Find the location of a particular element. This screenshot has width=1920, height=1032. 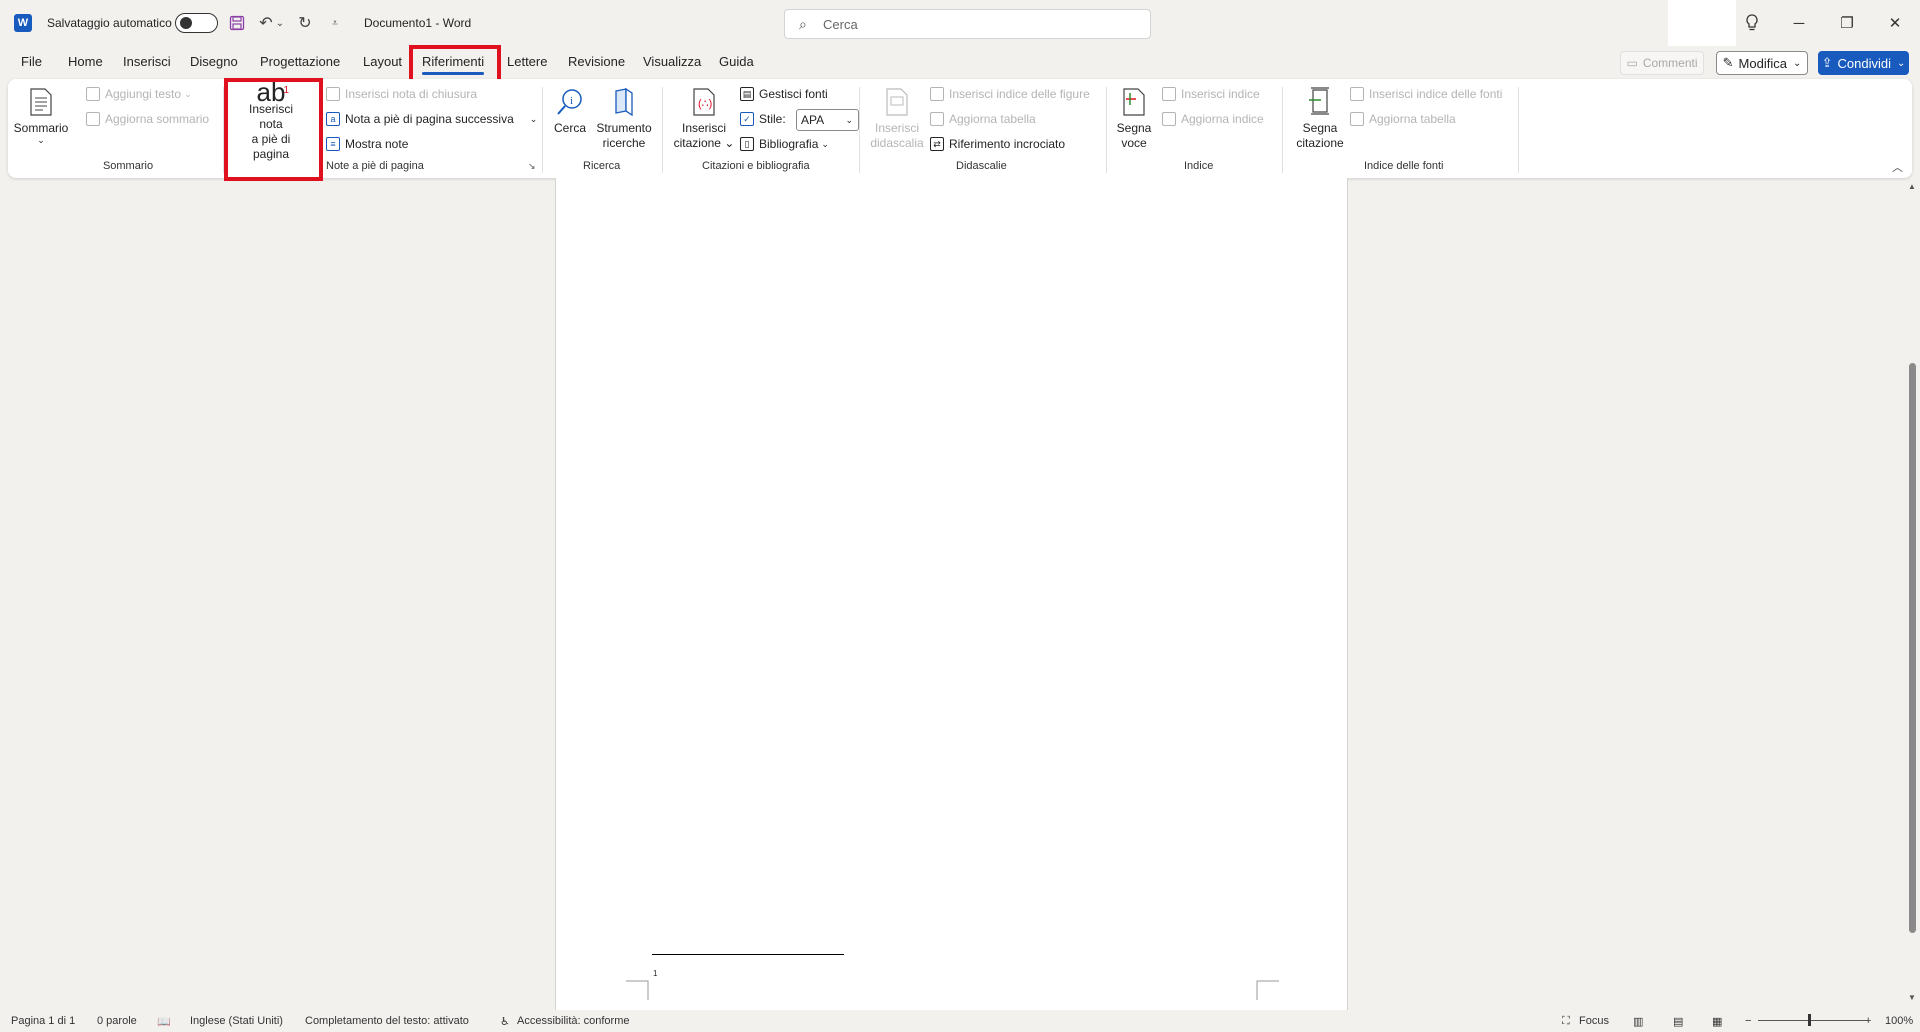

update-table-icon is located at coordinates (937, 119).